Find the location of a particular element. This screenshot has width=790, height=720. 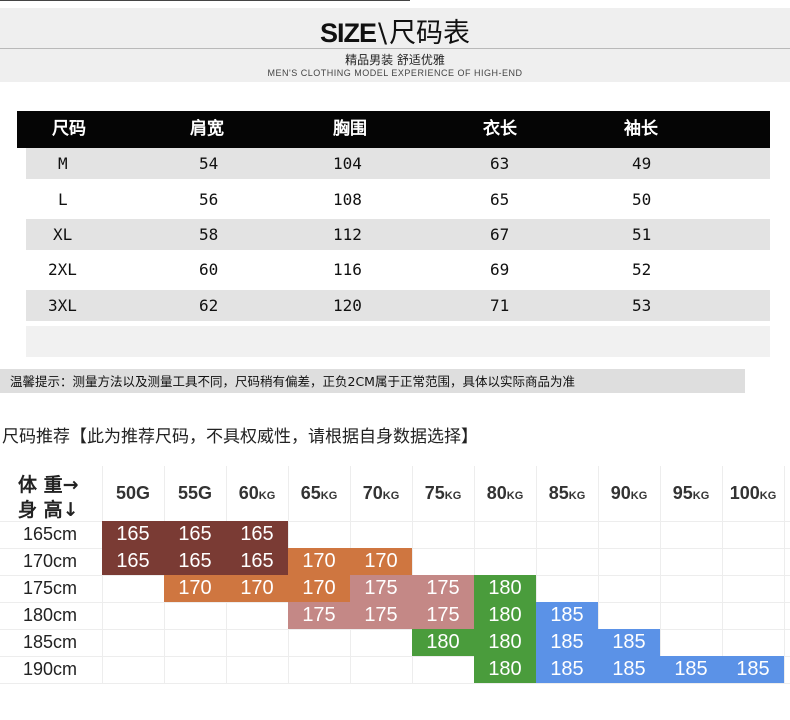

weight-value: 75 is located at coordinates (434, 493).